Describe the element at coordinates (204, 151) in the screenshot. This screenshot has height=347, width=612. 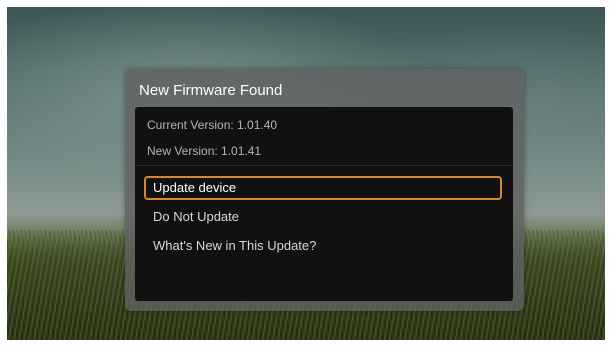
I see `new-version-text: New Version: 1.01.41` at that location.